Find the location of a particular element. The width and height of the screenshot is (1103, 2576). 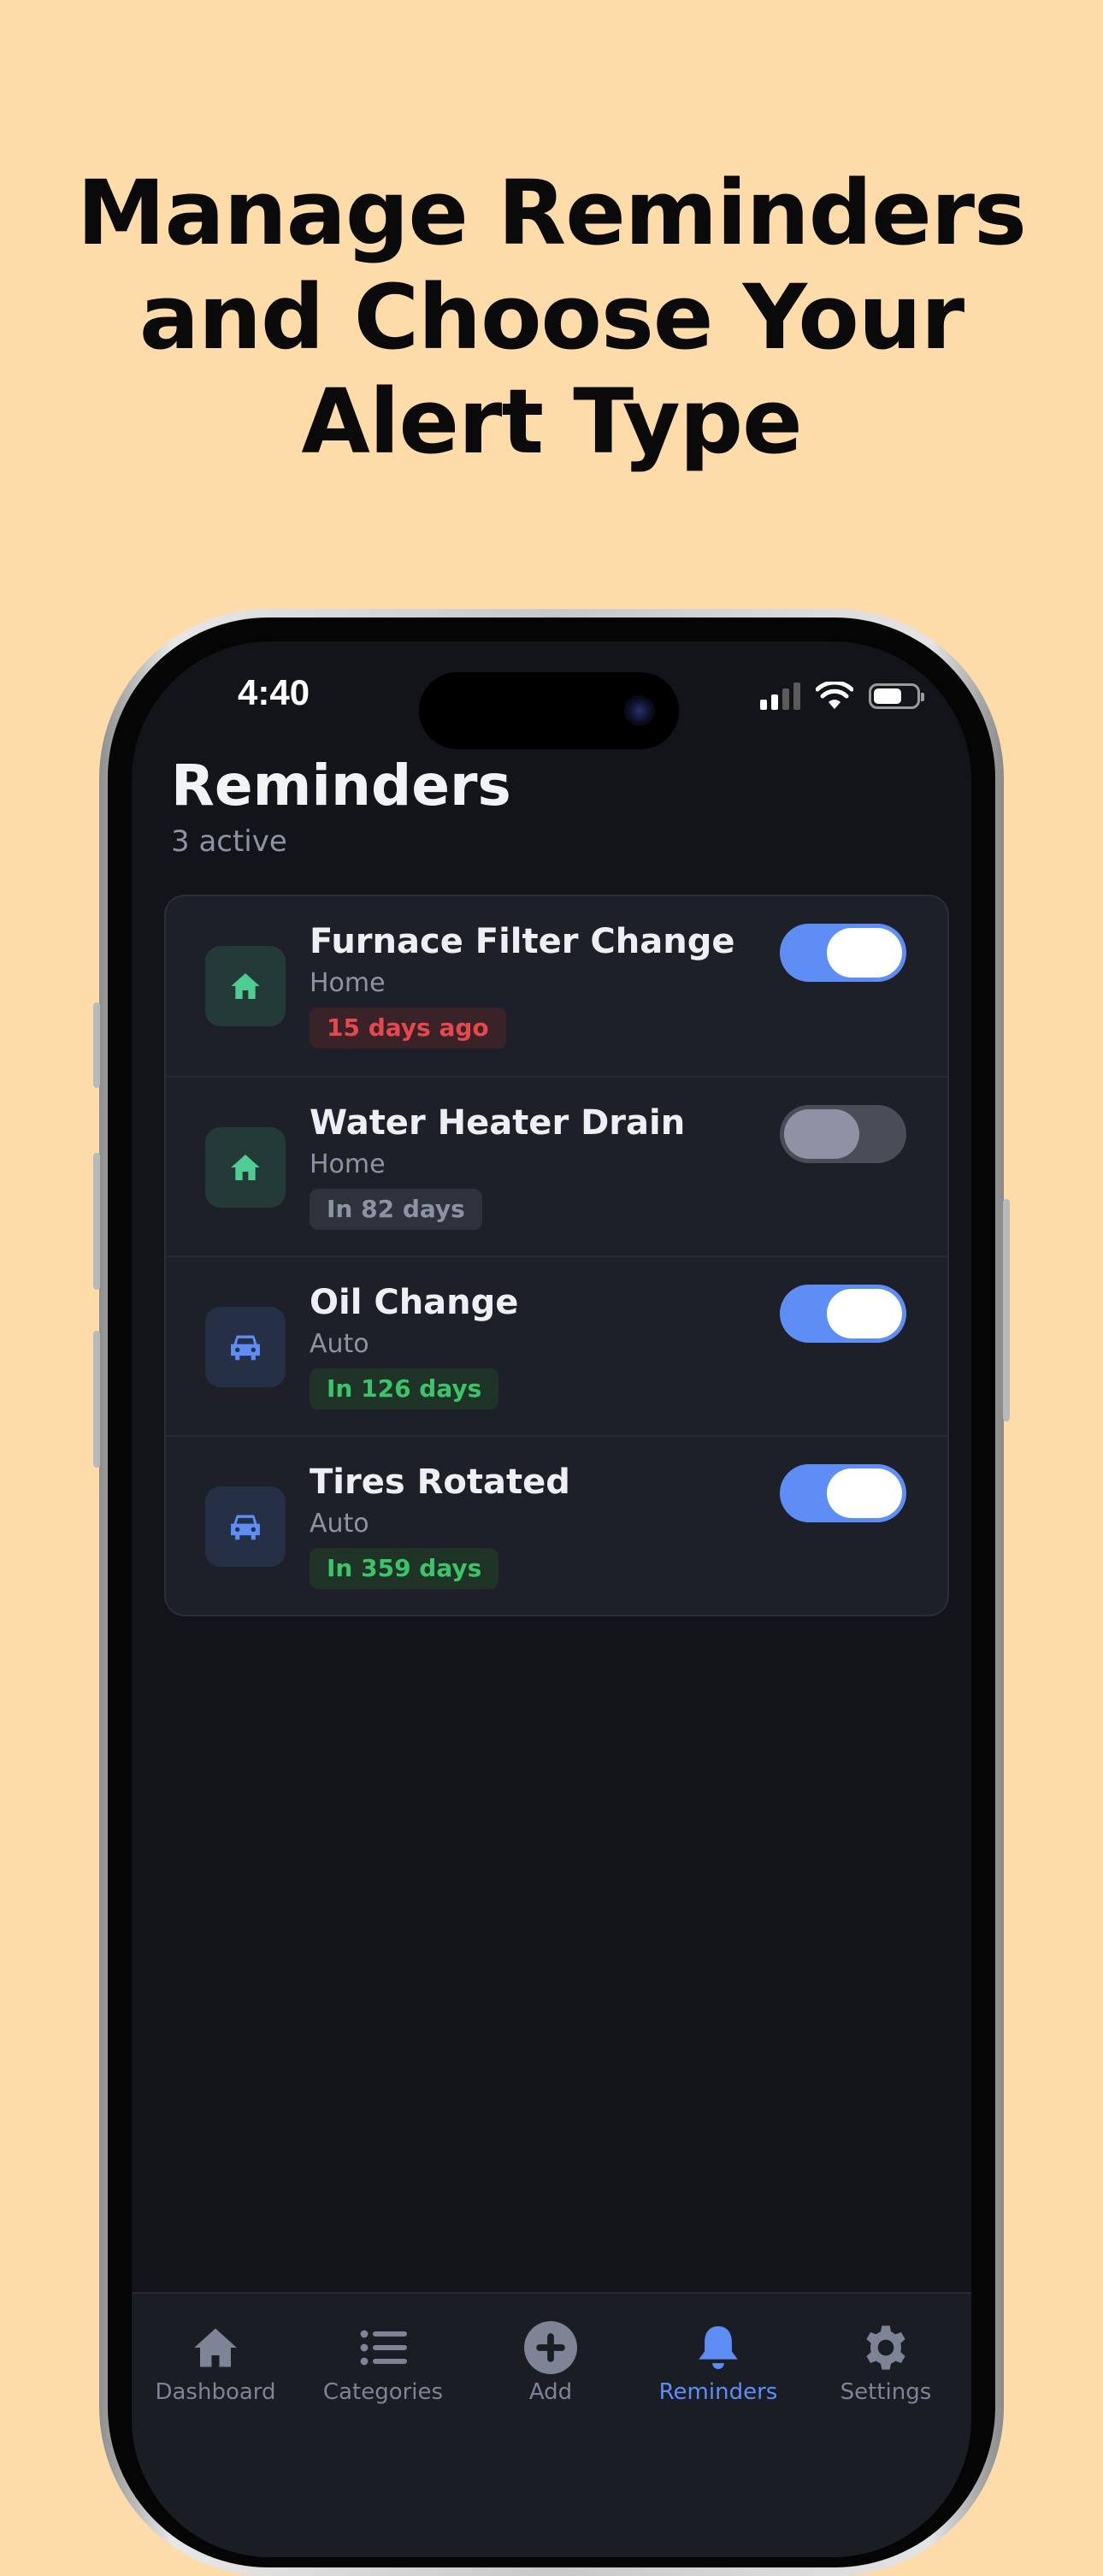

reminder-row: Water Heater Drain Home In 82 days is located at coordinates (556, 1166).